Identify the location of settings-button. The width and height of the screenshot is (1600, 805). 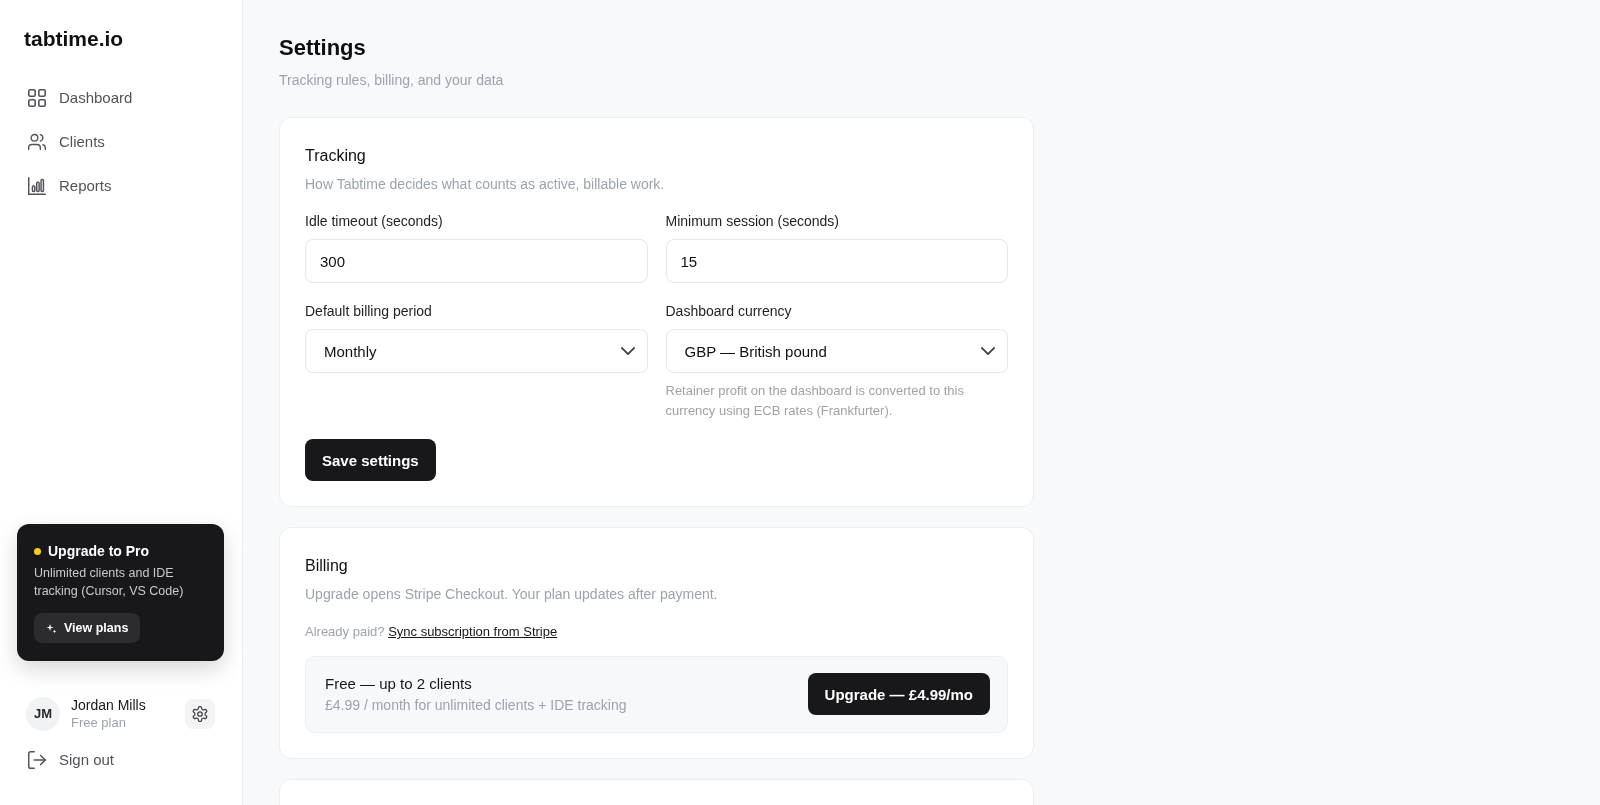
(200, 713).